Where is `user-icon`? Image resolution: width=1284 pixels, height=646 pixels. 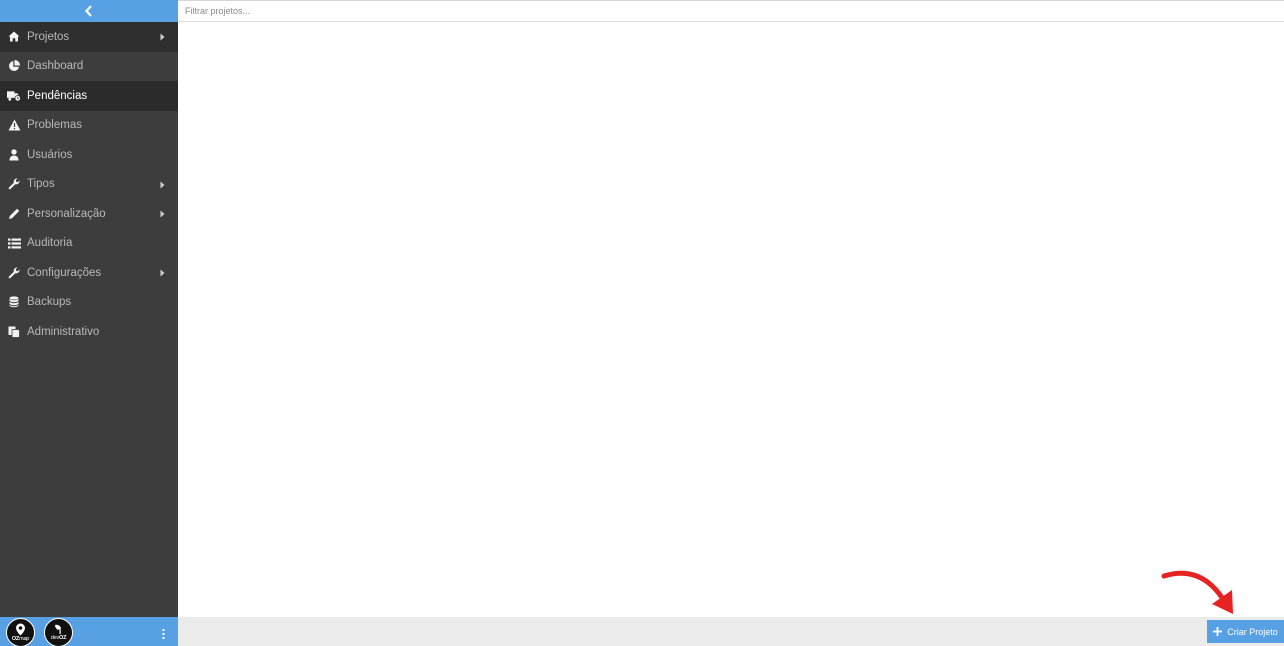 user-icon is located at coordinates (14, 155).